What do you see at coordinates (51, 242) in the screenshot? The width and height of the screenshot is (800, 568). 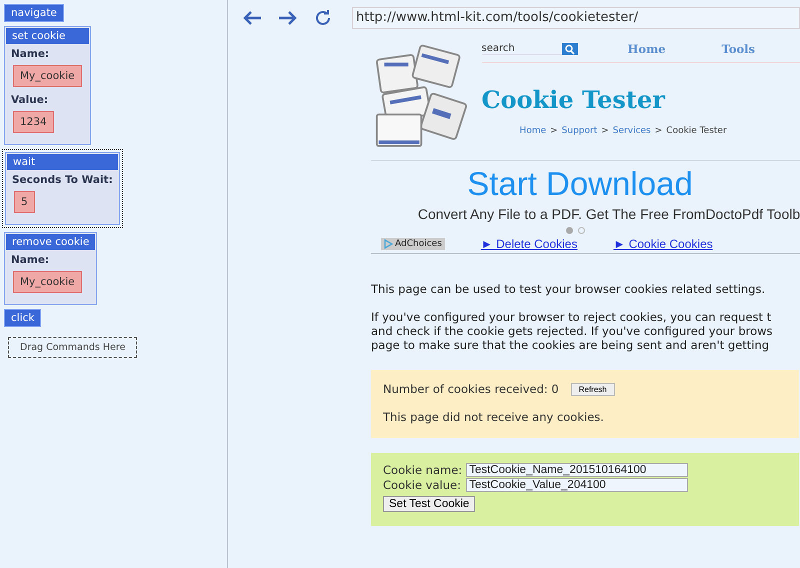 I see `command-title: remove cookie` at bounding box center [51, 242].